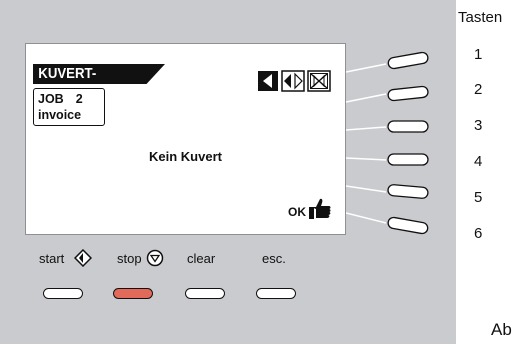 This screenshot has width=521, height=344. Describe the element at coordinates (320, 209) in the screenshot. I see `thumbs-up-icon` at that location.